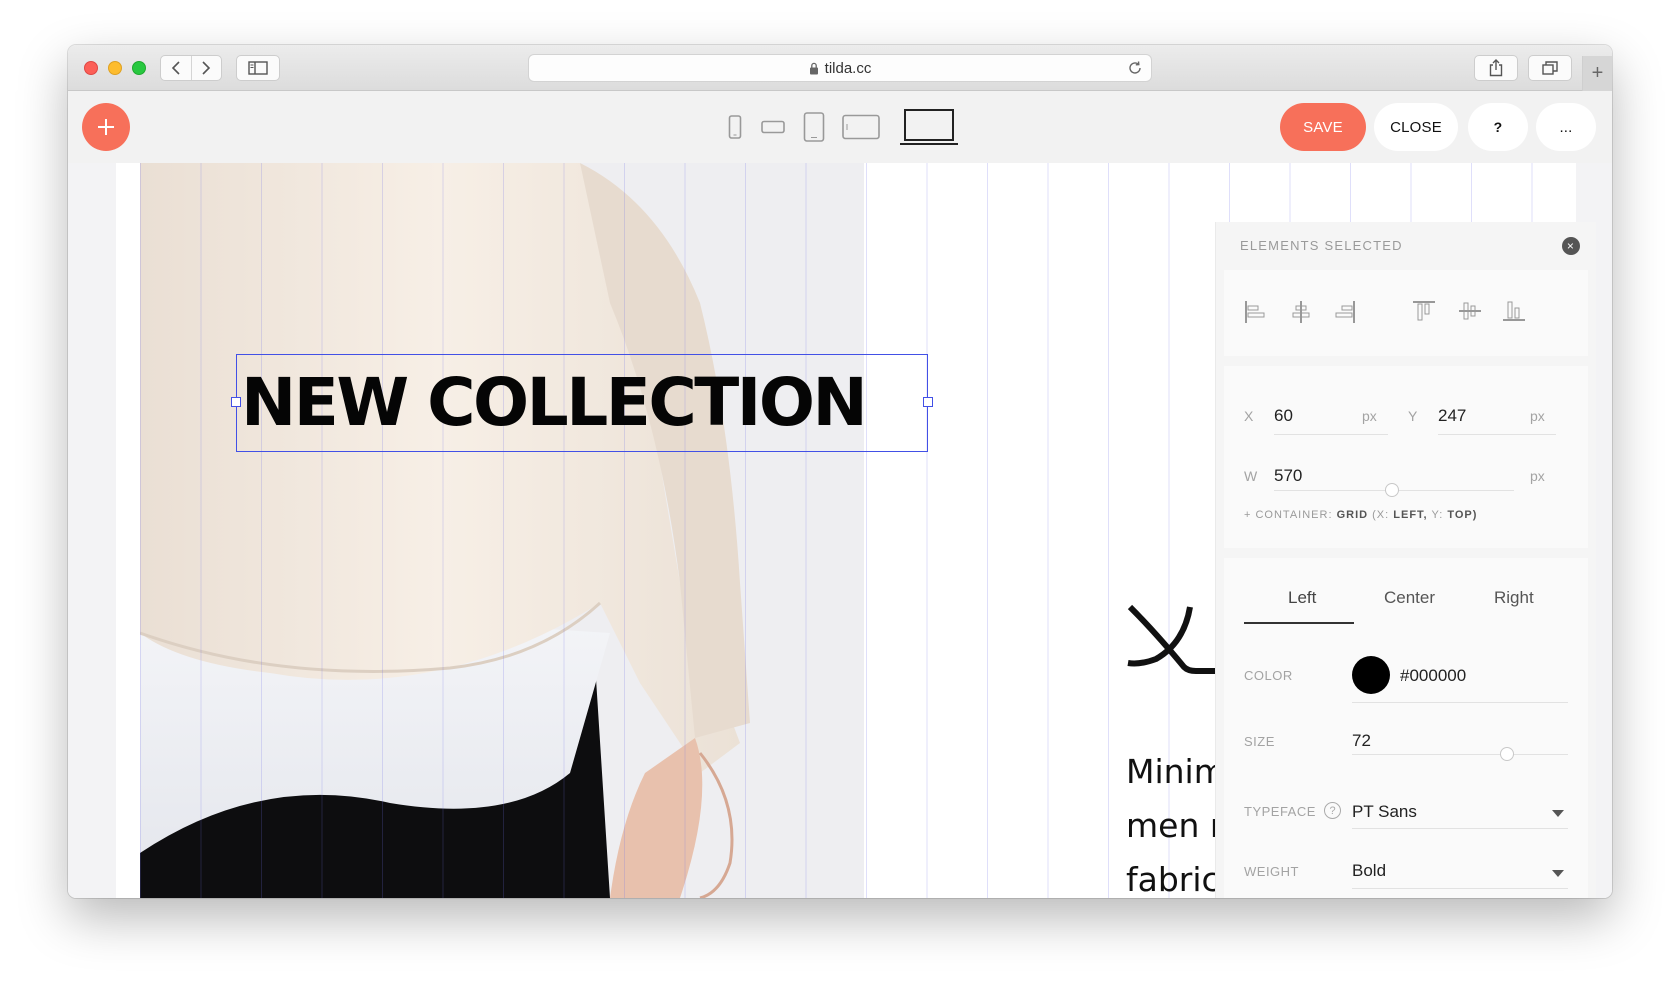  I want to click on x-unit: px, so click(1369, 416).